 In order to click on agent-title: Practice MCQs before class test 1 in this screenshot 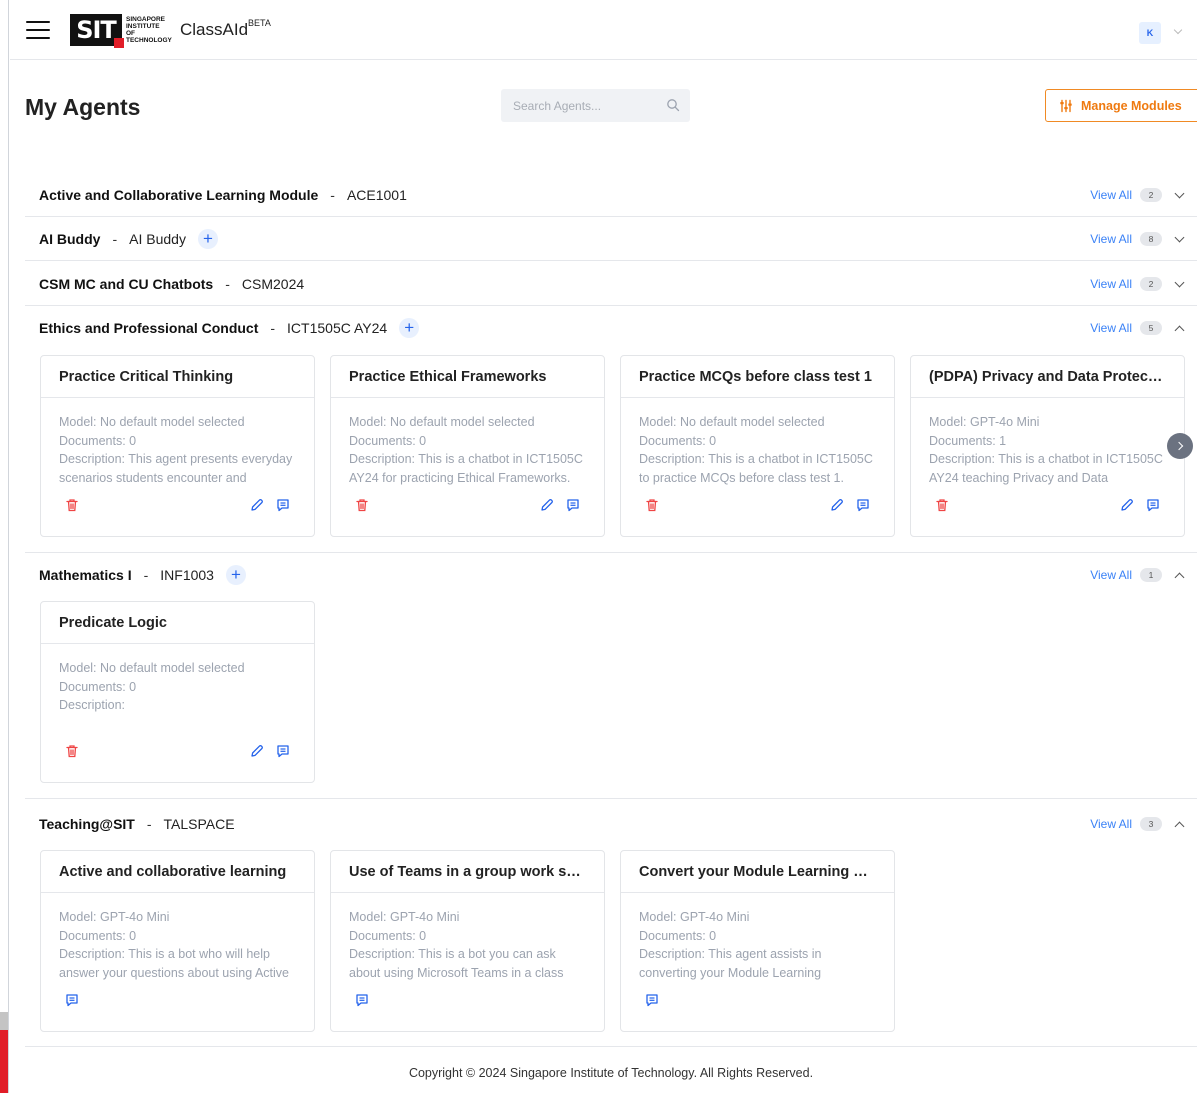, I will do `click(757, 377)`.